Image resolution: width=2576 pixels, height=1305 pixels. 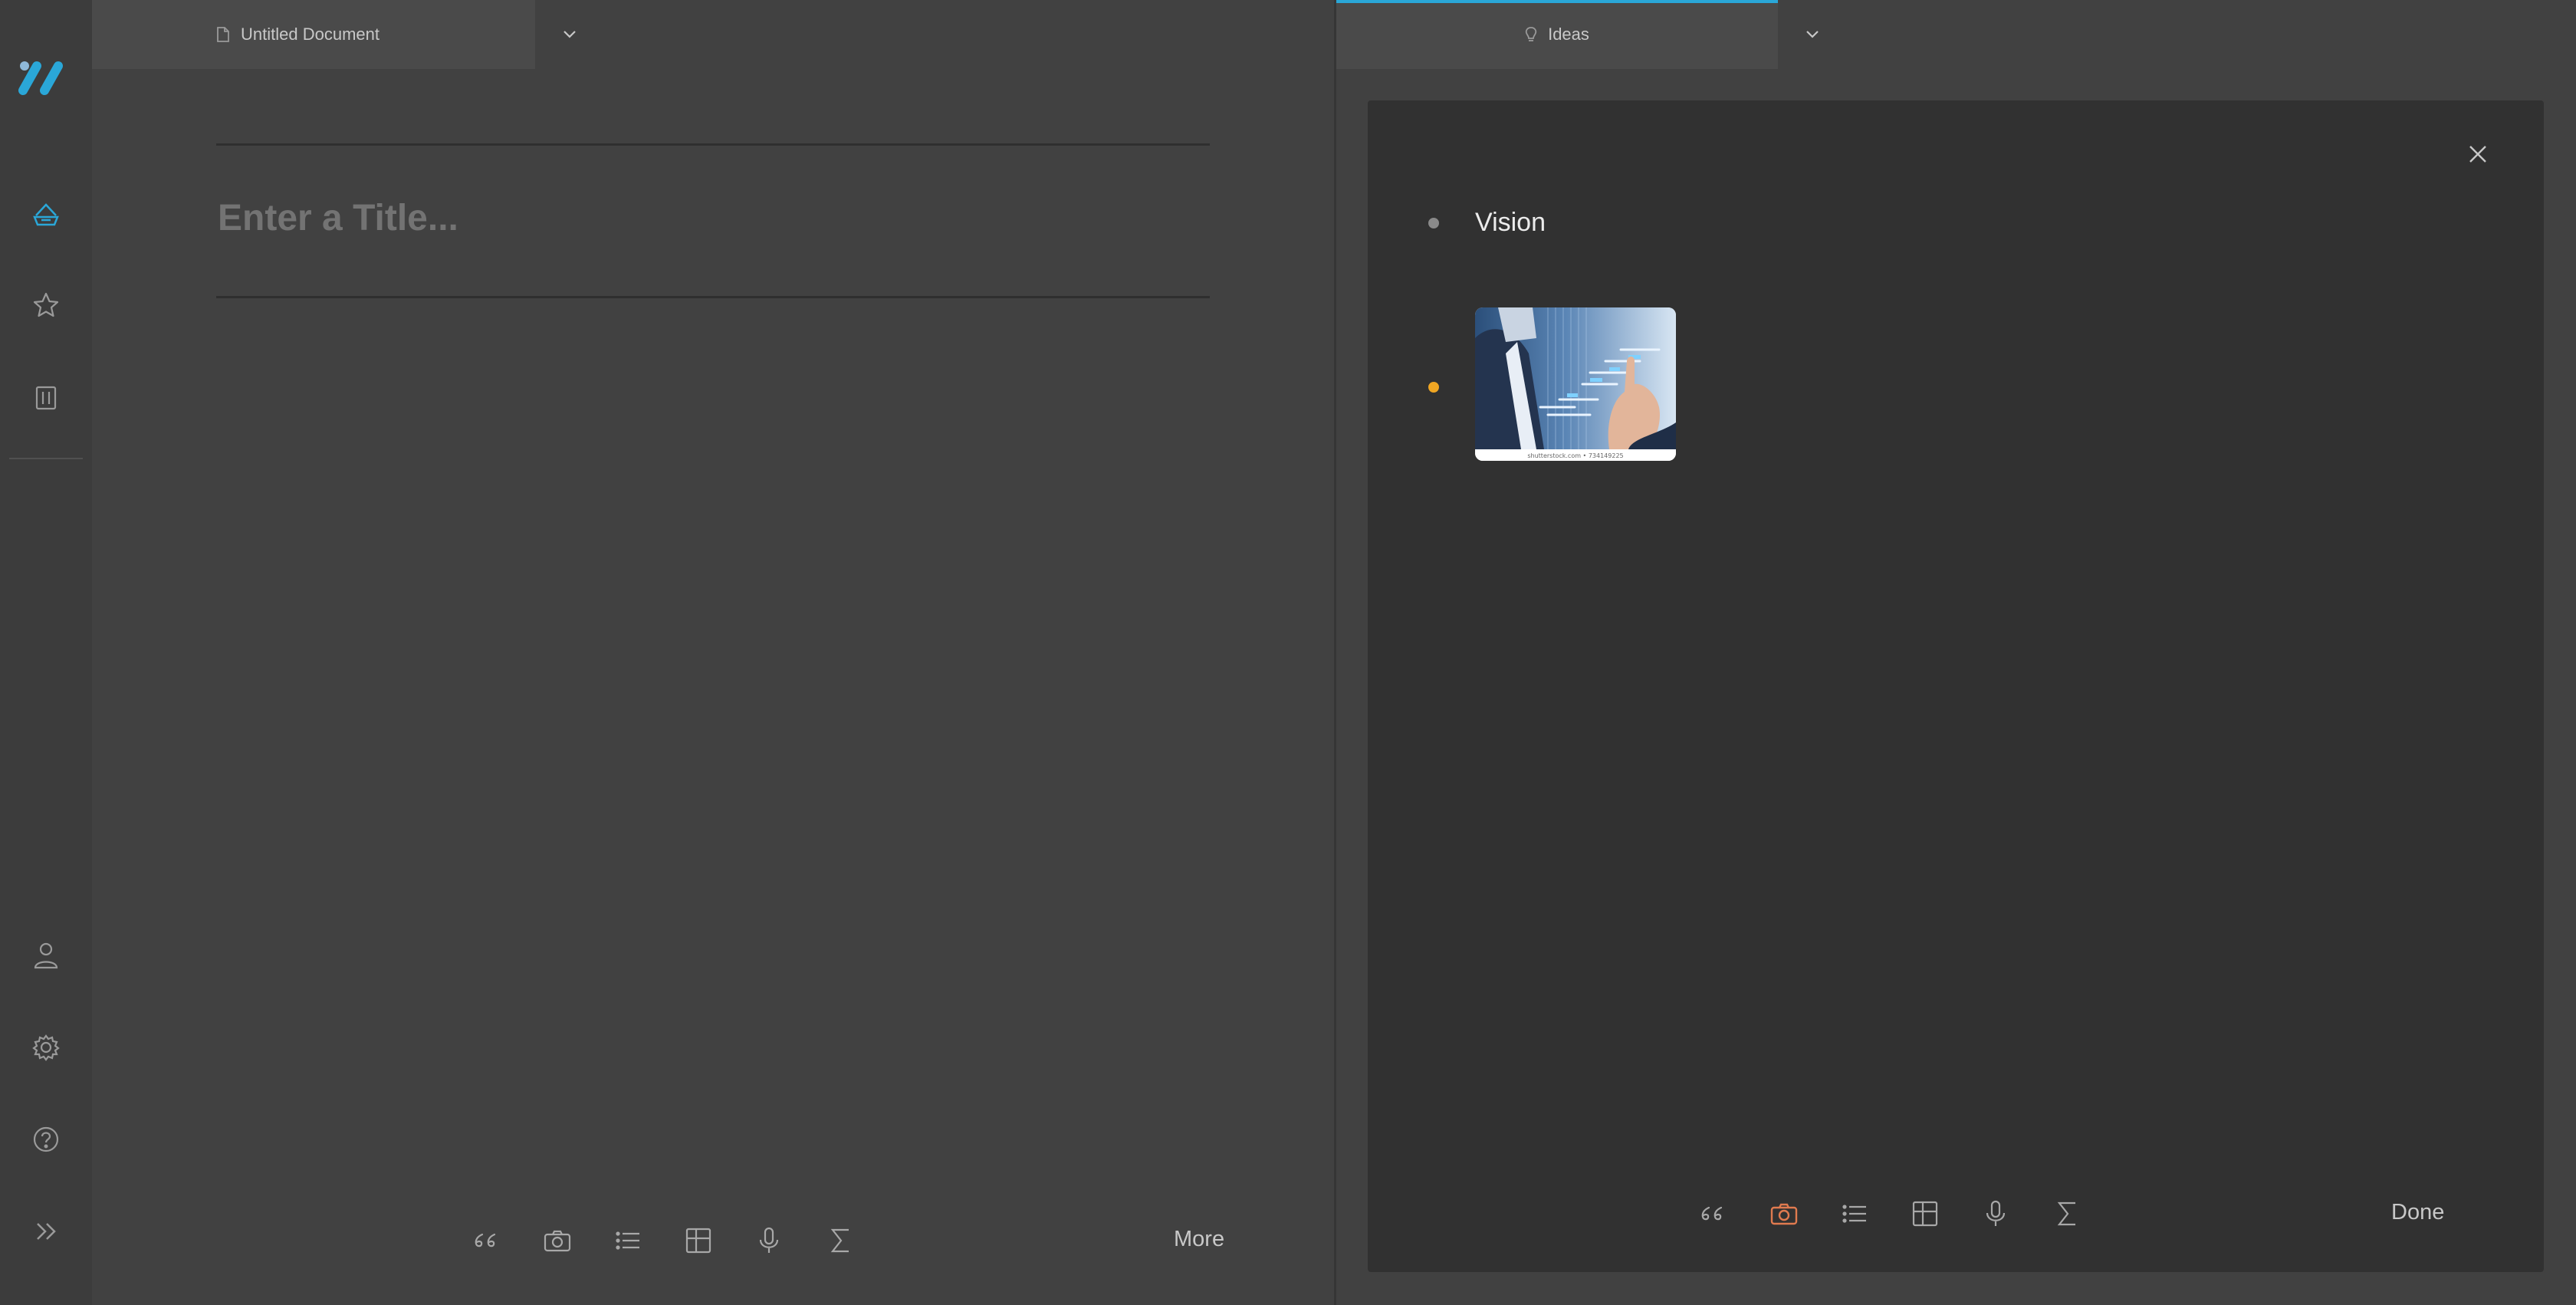 What do you see at coordinates (46, 398) in the screenshot?
I see `trash-icon` at bounding box center [46, 398].